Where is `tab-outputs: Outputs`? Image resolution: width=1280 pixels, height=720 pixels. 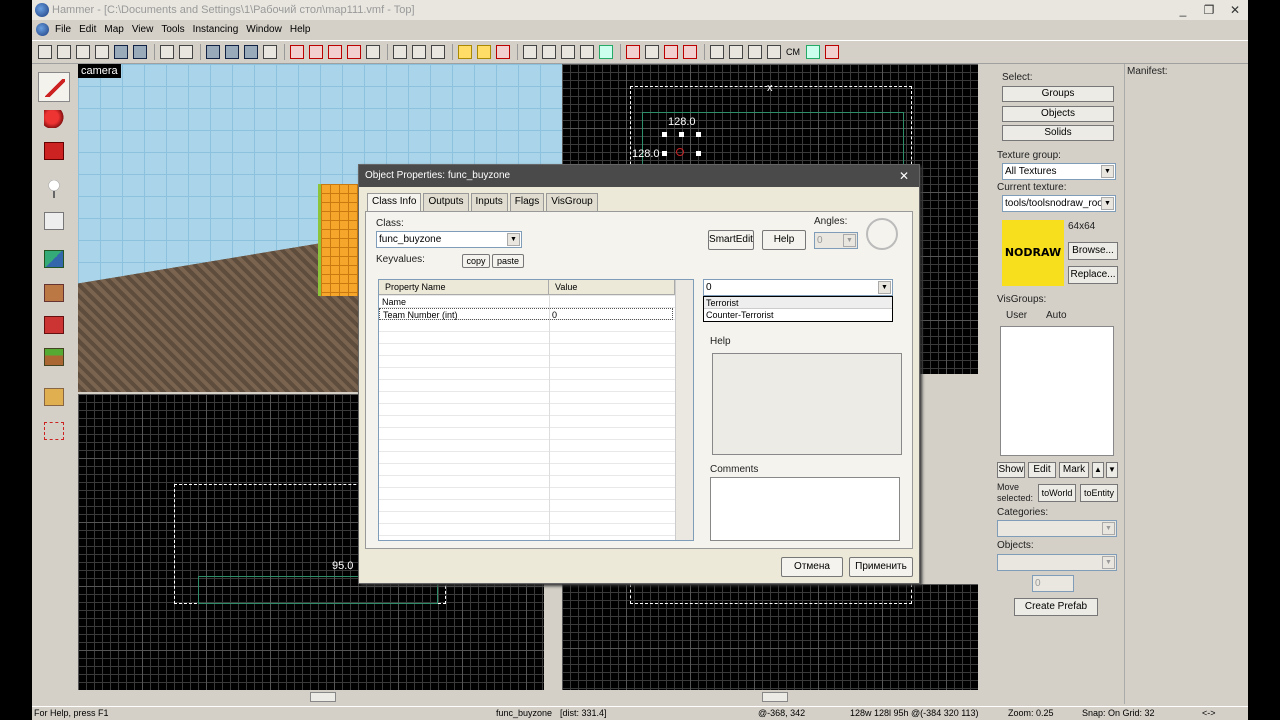 tab-outputs: Outputs is located at coordinates (446, 202).